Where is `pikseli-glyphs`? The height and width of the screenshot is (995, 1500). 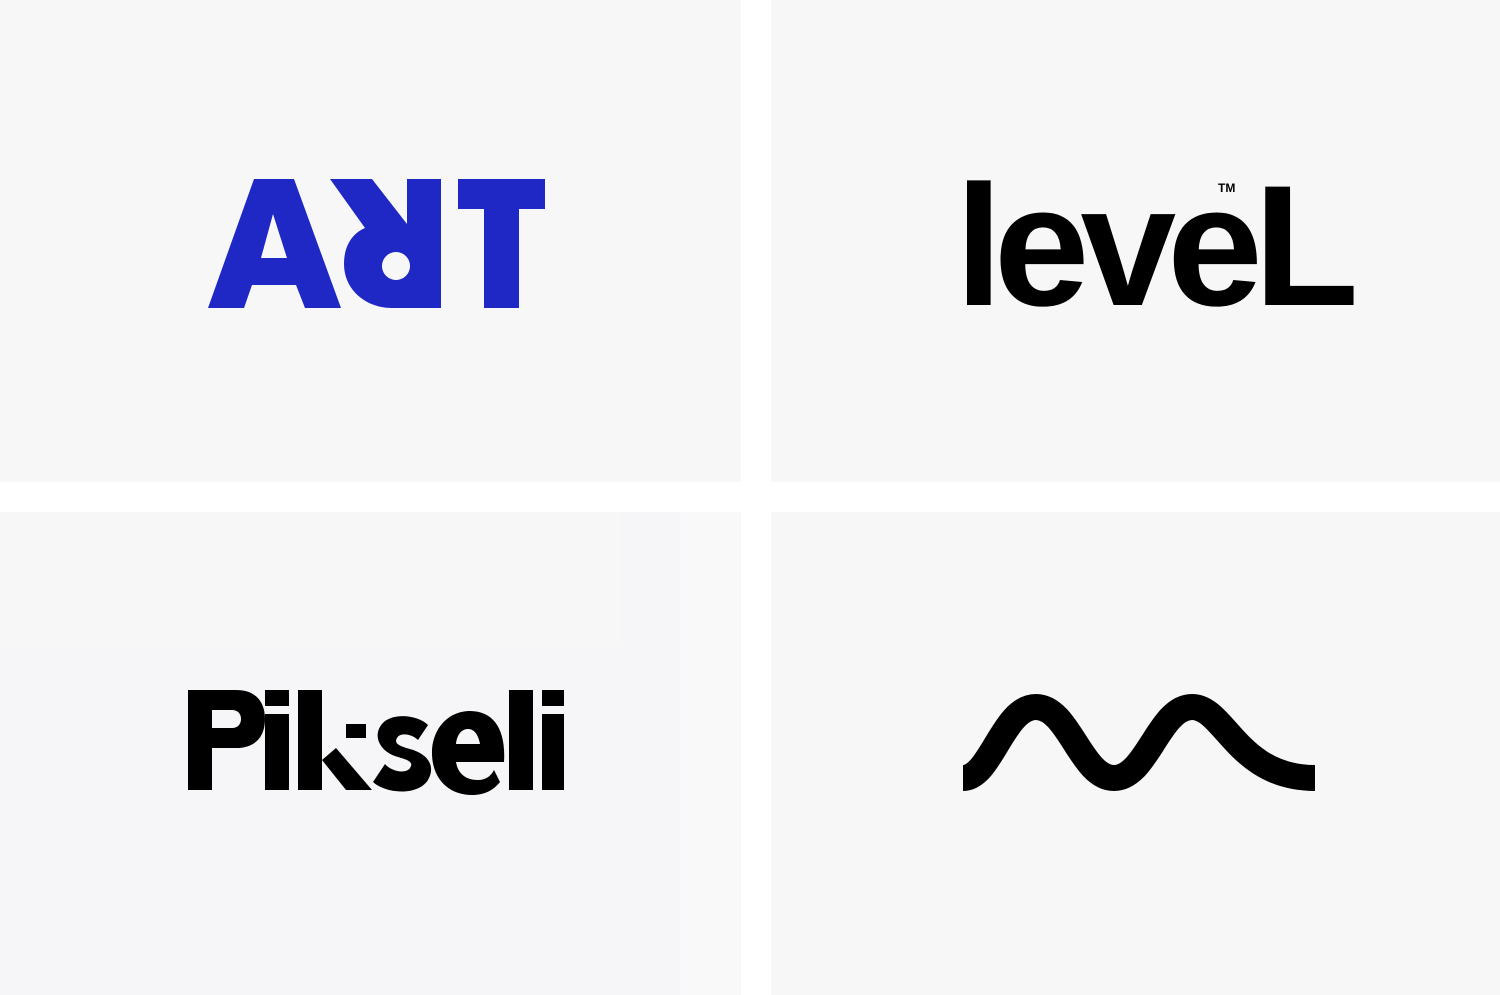 pikseli-glyphs is located at coordinates (376, 742).